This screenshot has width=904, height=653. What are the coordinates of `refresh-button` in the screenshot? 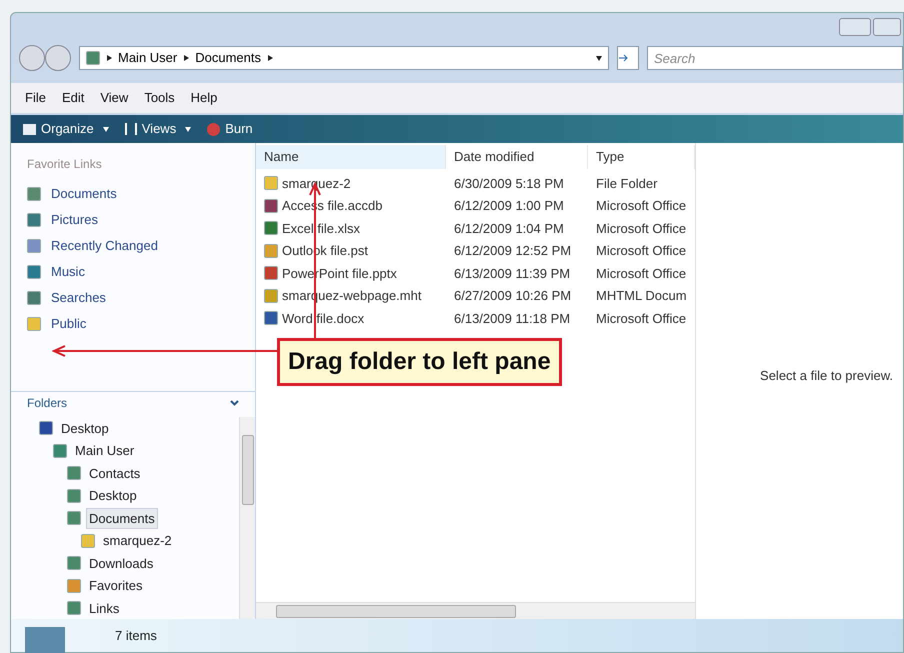 It's located at (628, 58).